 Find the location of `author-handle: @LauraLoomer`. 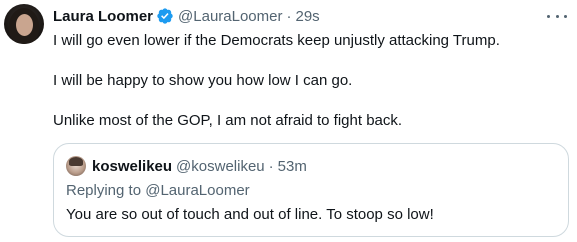

author-handle: @LauraLoomer is located at coordinates (230, 16).